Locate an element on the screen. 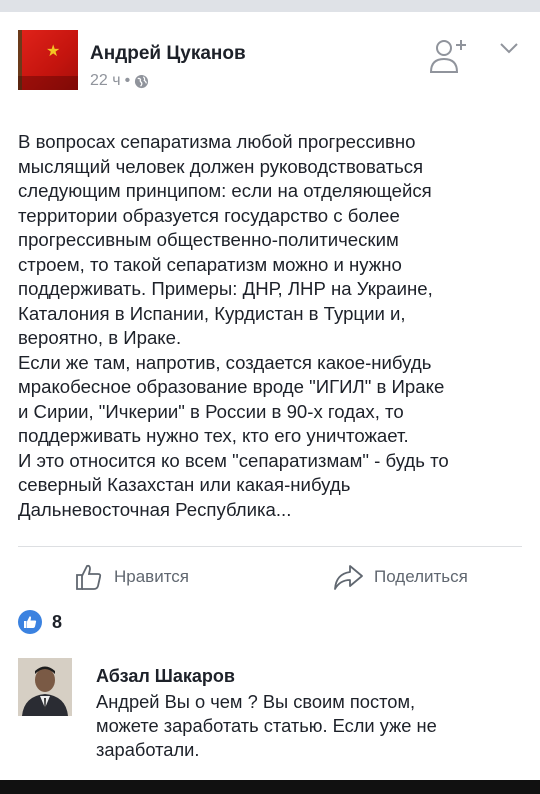  reaction-summary: 8 is located at coordinates (40, 622).